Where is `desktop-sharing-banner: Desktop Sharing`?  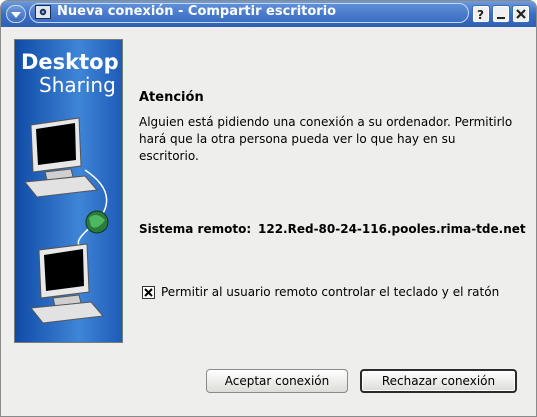 desktop-sharing-banner: Desktop Sharing is located at coordinates (68, 191).